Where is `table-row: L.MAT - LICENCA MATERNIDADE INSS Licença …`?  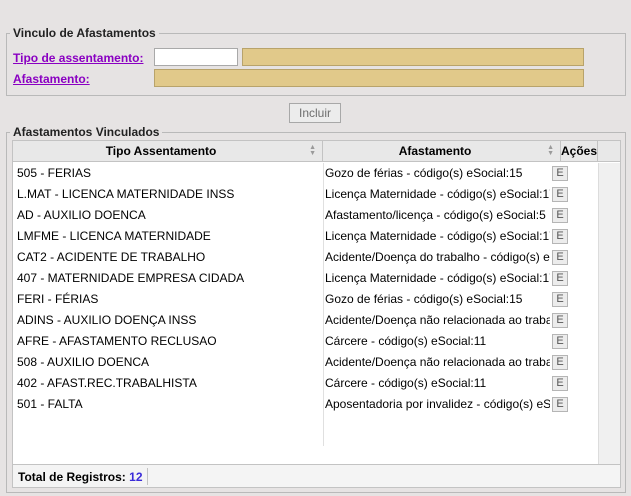 table-row: L.MAT - LICENCA MATERNIDADE INSS Licença … is located at coordinates (305, 194).